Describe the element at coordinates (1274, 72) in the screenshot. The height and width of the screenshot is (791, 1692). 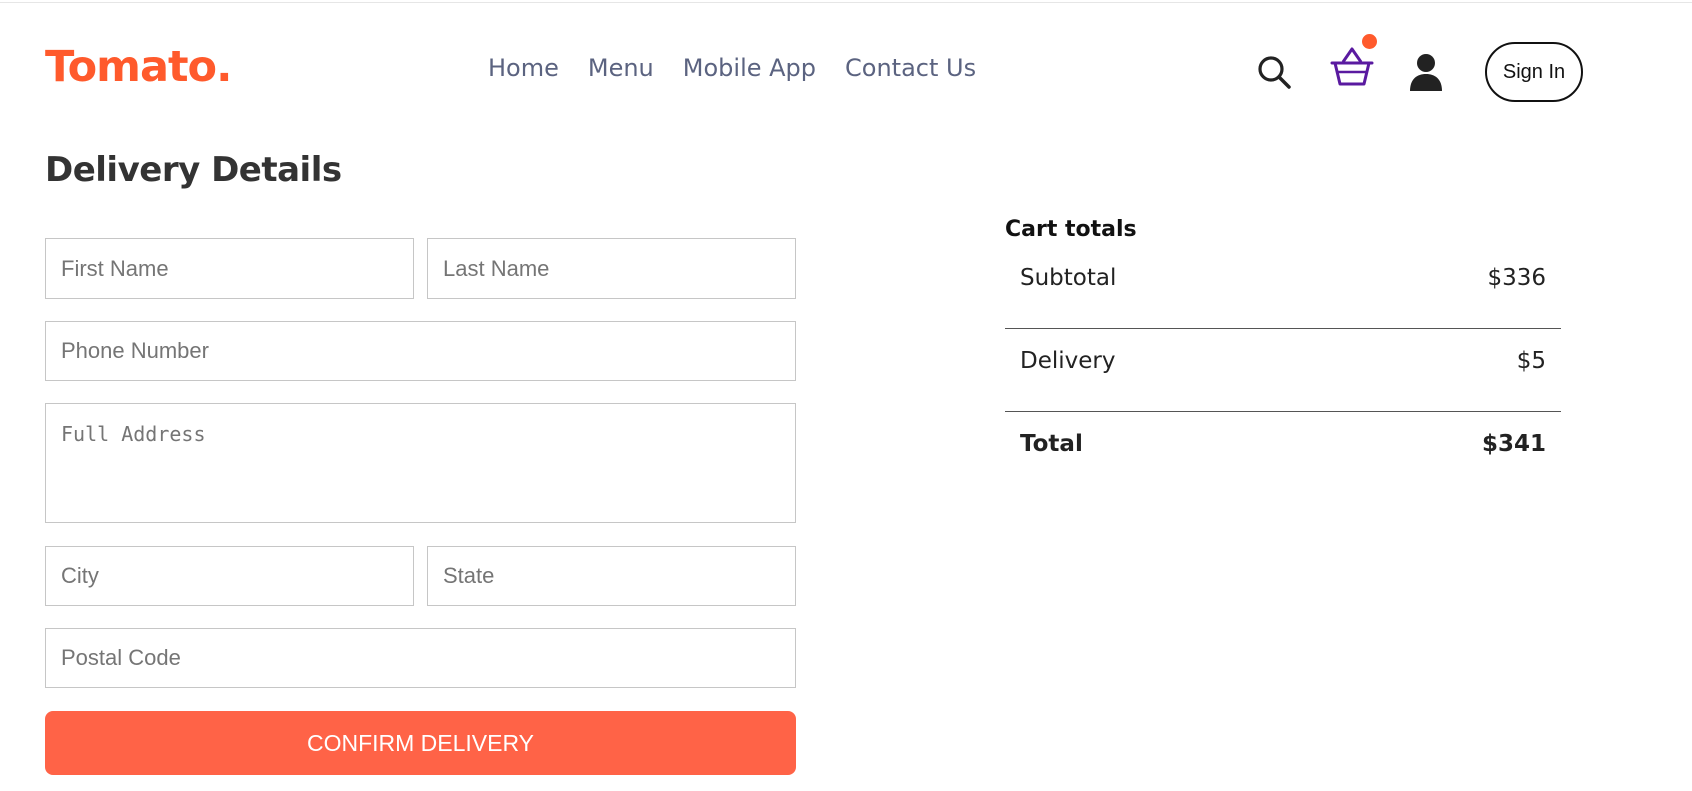
I see `search-icon` at that location.